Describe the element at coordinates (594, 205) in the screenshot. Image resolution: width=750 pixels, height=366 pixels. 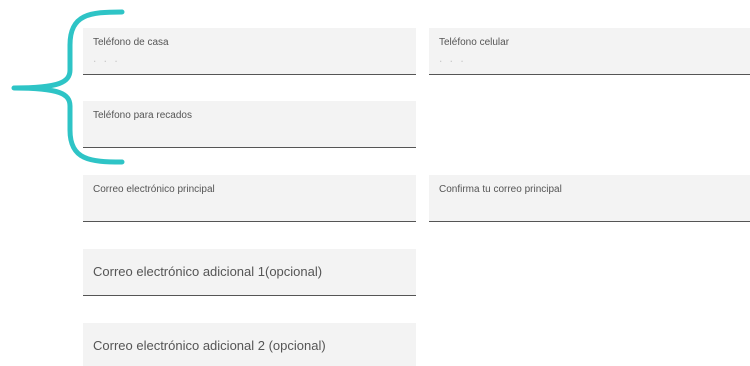
I see `email-confirm-input` at that location.